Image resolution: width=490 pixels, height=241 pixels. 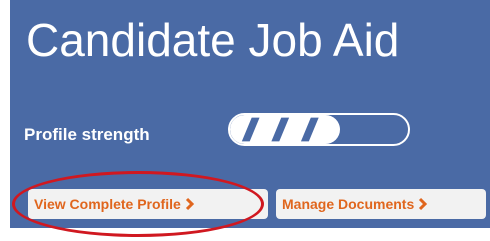 What do you see at coordinates (107, 204) in the screenshot?
I see `view-complete-profile-label: View Complete Profile` at bounding box center [107, 204].